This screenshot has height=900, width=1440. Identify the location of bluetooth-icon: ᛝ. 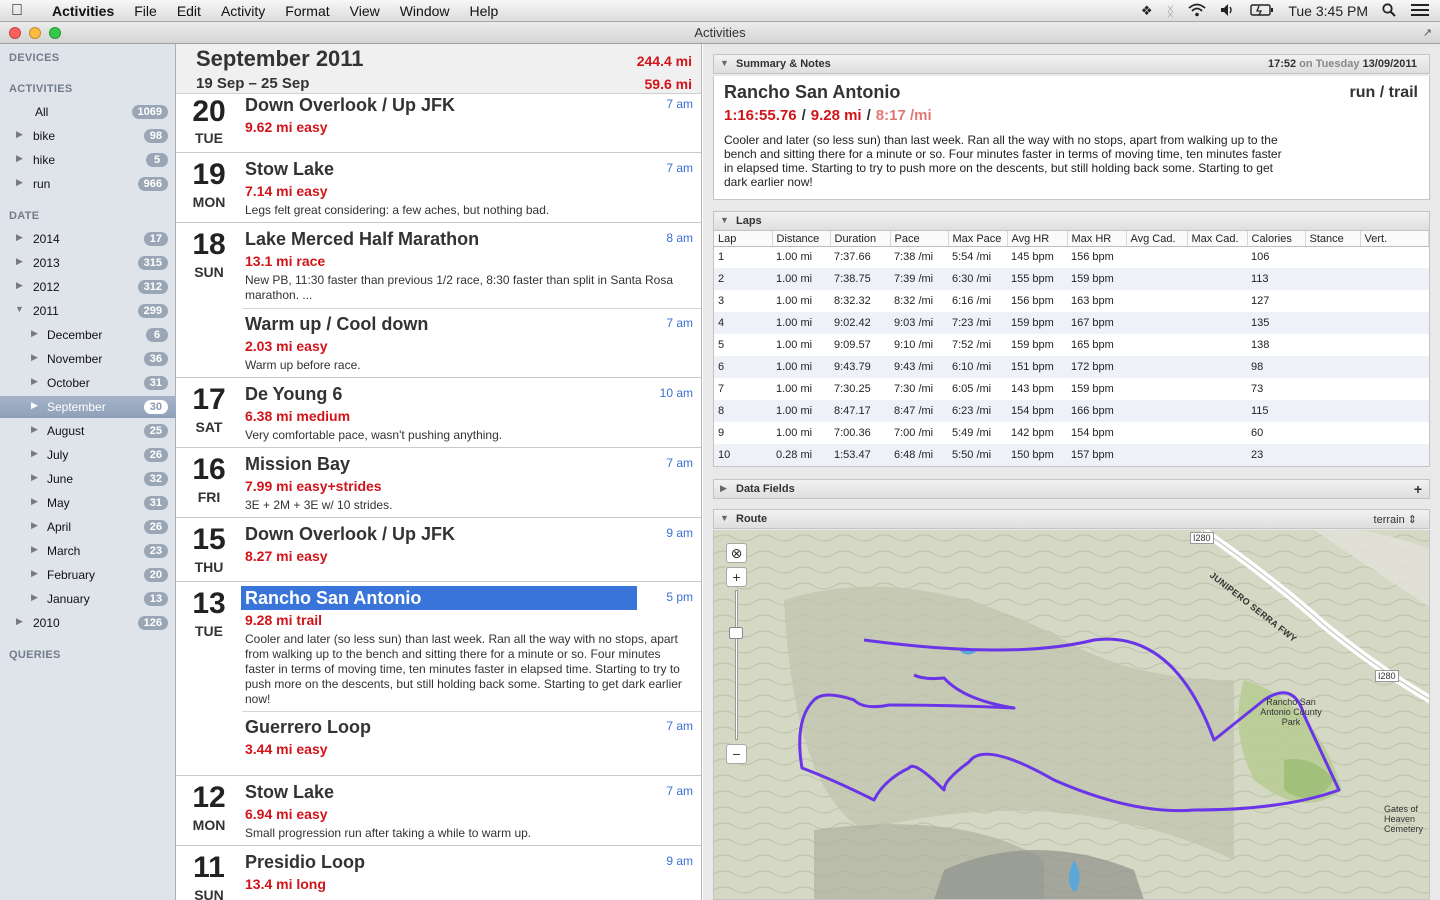
(1171, 11).